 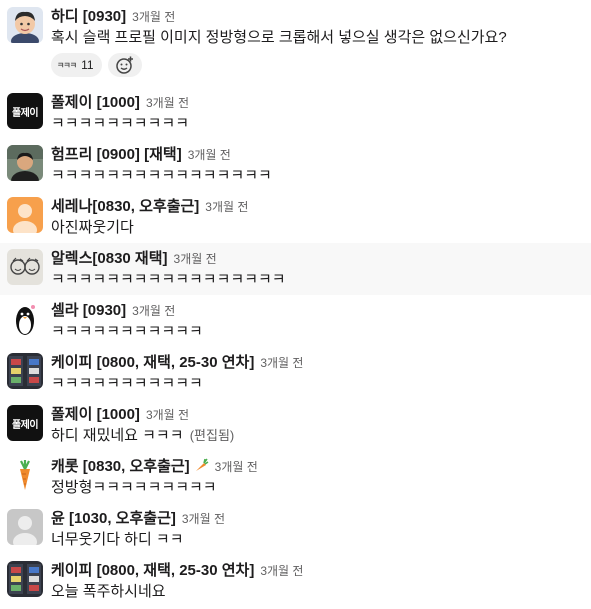 What do you see at coordinates (120, 123) in the screenshot?
I see `message-text: ㅋㅋㅋㅋㅋㅋㅋㅋㅋㅋ` at bounding box center [120, 123].